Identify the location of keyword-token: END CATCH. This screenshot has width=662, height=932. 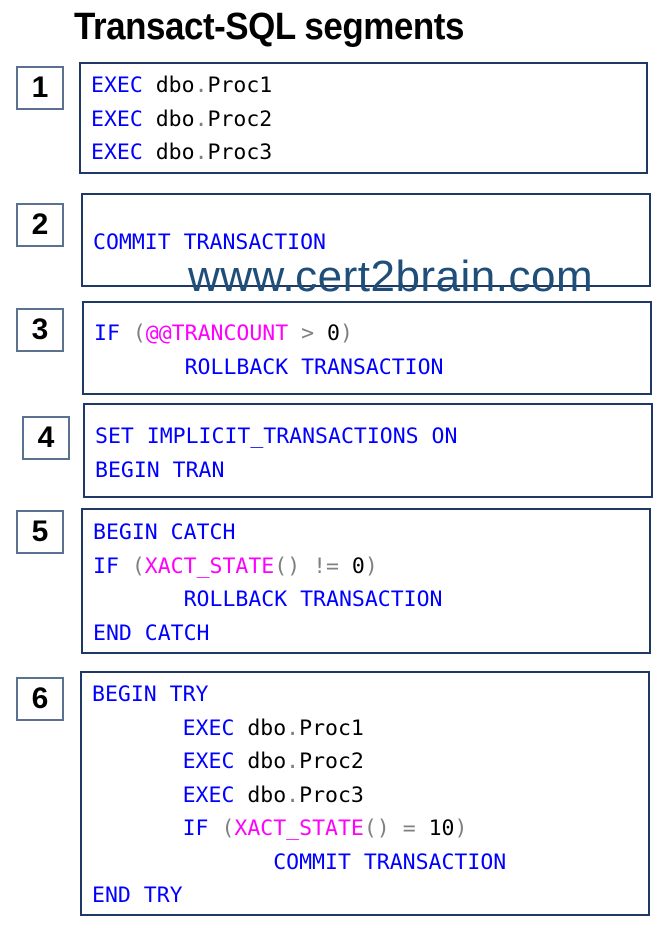
(151, 633).